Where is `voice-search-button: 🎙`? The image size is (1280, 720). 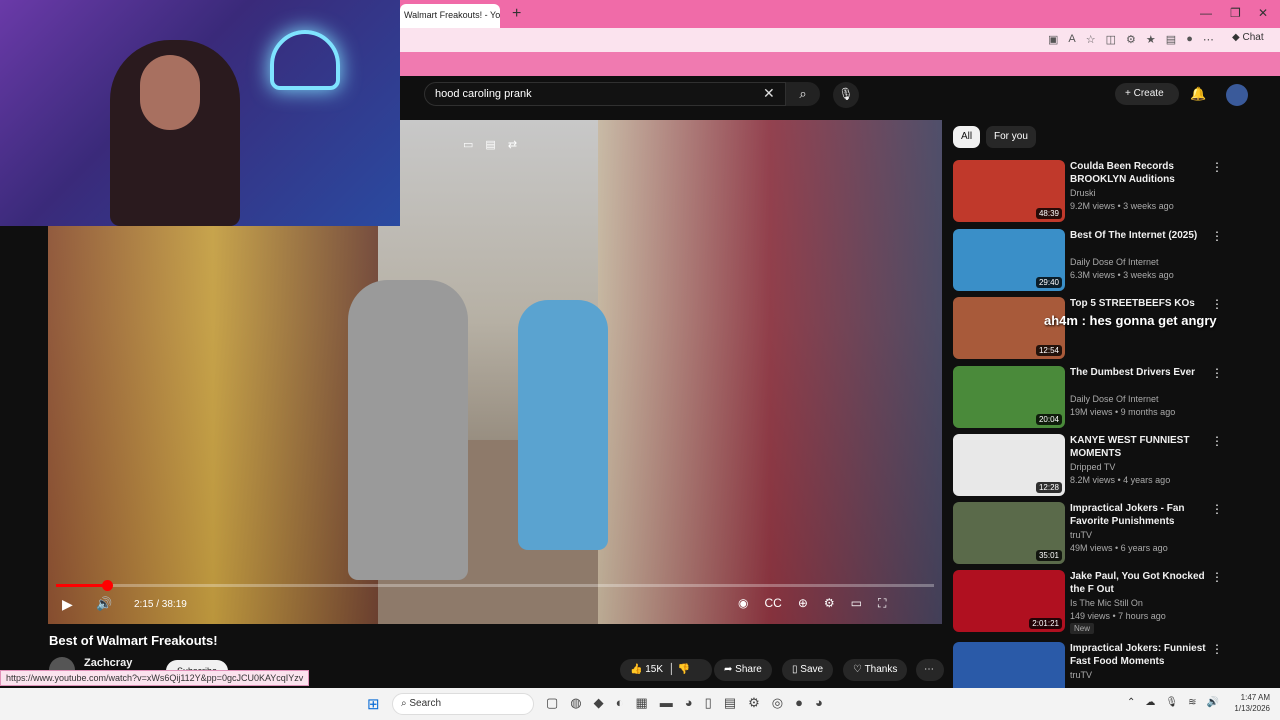
voice-search-button: 🎙 is located at coordinates (846, 95).